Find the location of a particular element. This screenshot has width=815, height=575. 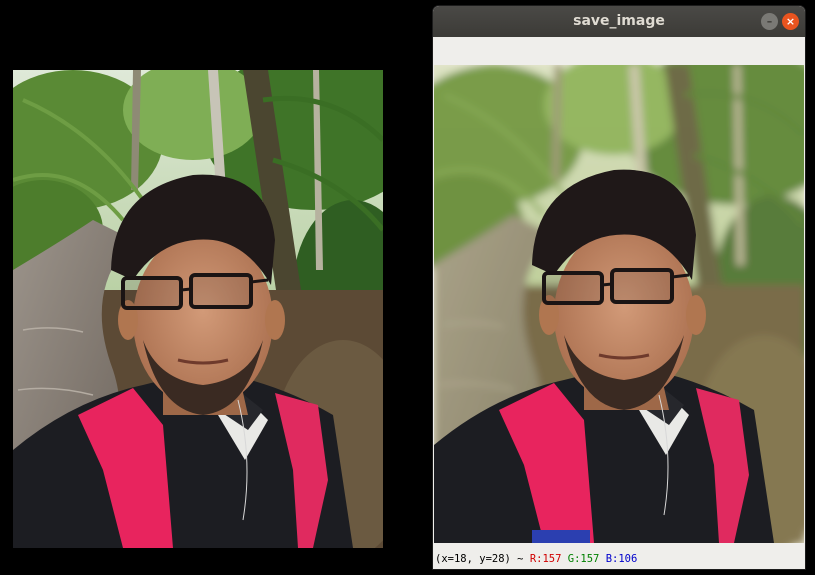

status-red-value: R:157 is located at coordinates (545, 559).